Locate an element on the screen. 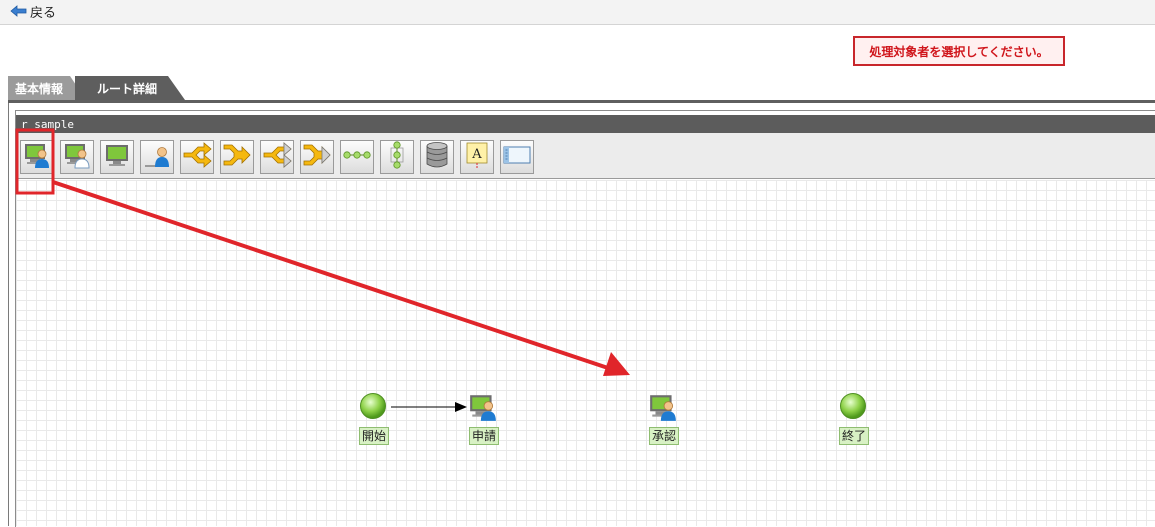 Image resolution: width=1155 pixels, height=527 pixels. route-name-bar: r sample is located at coordinates (585, 124).